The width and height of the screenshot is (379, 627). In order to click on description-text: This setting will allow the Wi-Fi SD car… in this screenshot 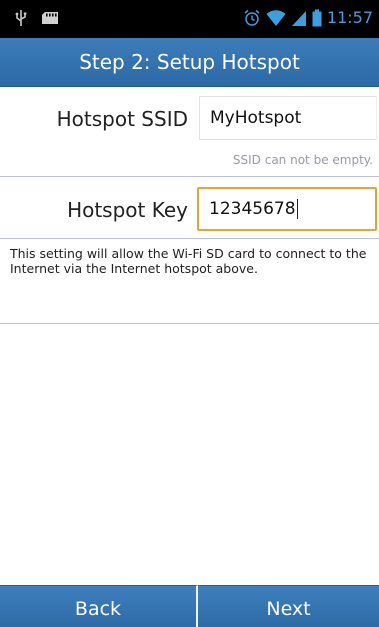, I will do `click(188, 261)`.